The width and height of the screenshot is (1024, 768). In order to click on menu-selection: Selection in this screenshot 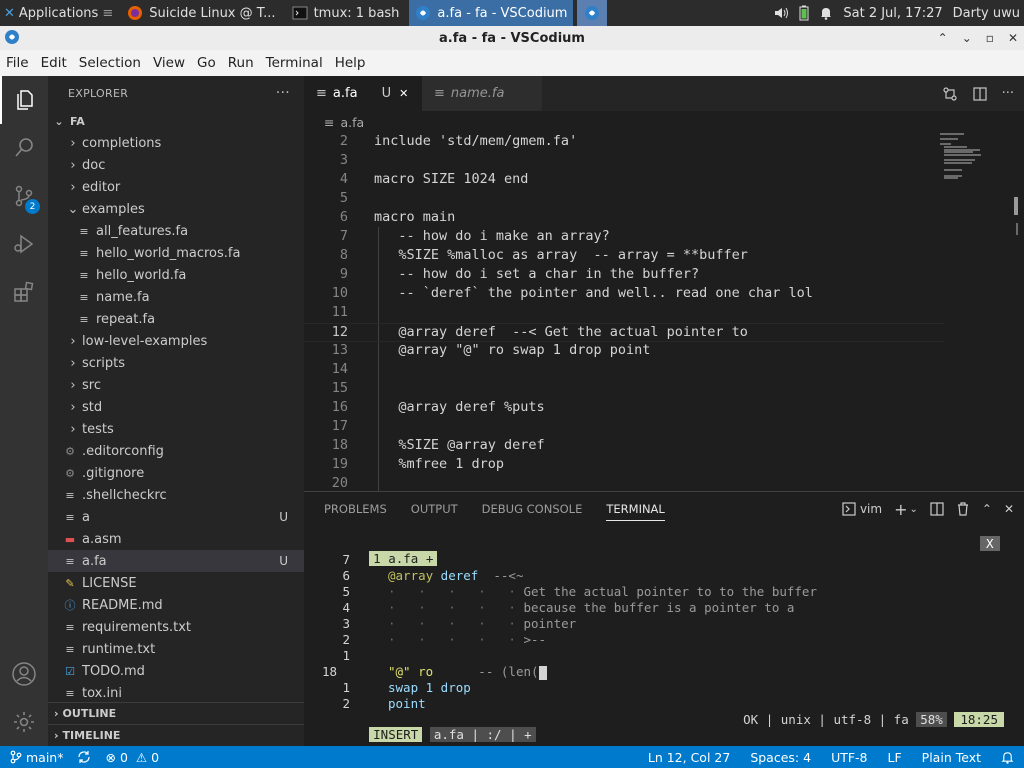, I will do `click(110, 63)`.